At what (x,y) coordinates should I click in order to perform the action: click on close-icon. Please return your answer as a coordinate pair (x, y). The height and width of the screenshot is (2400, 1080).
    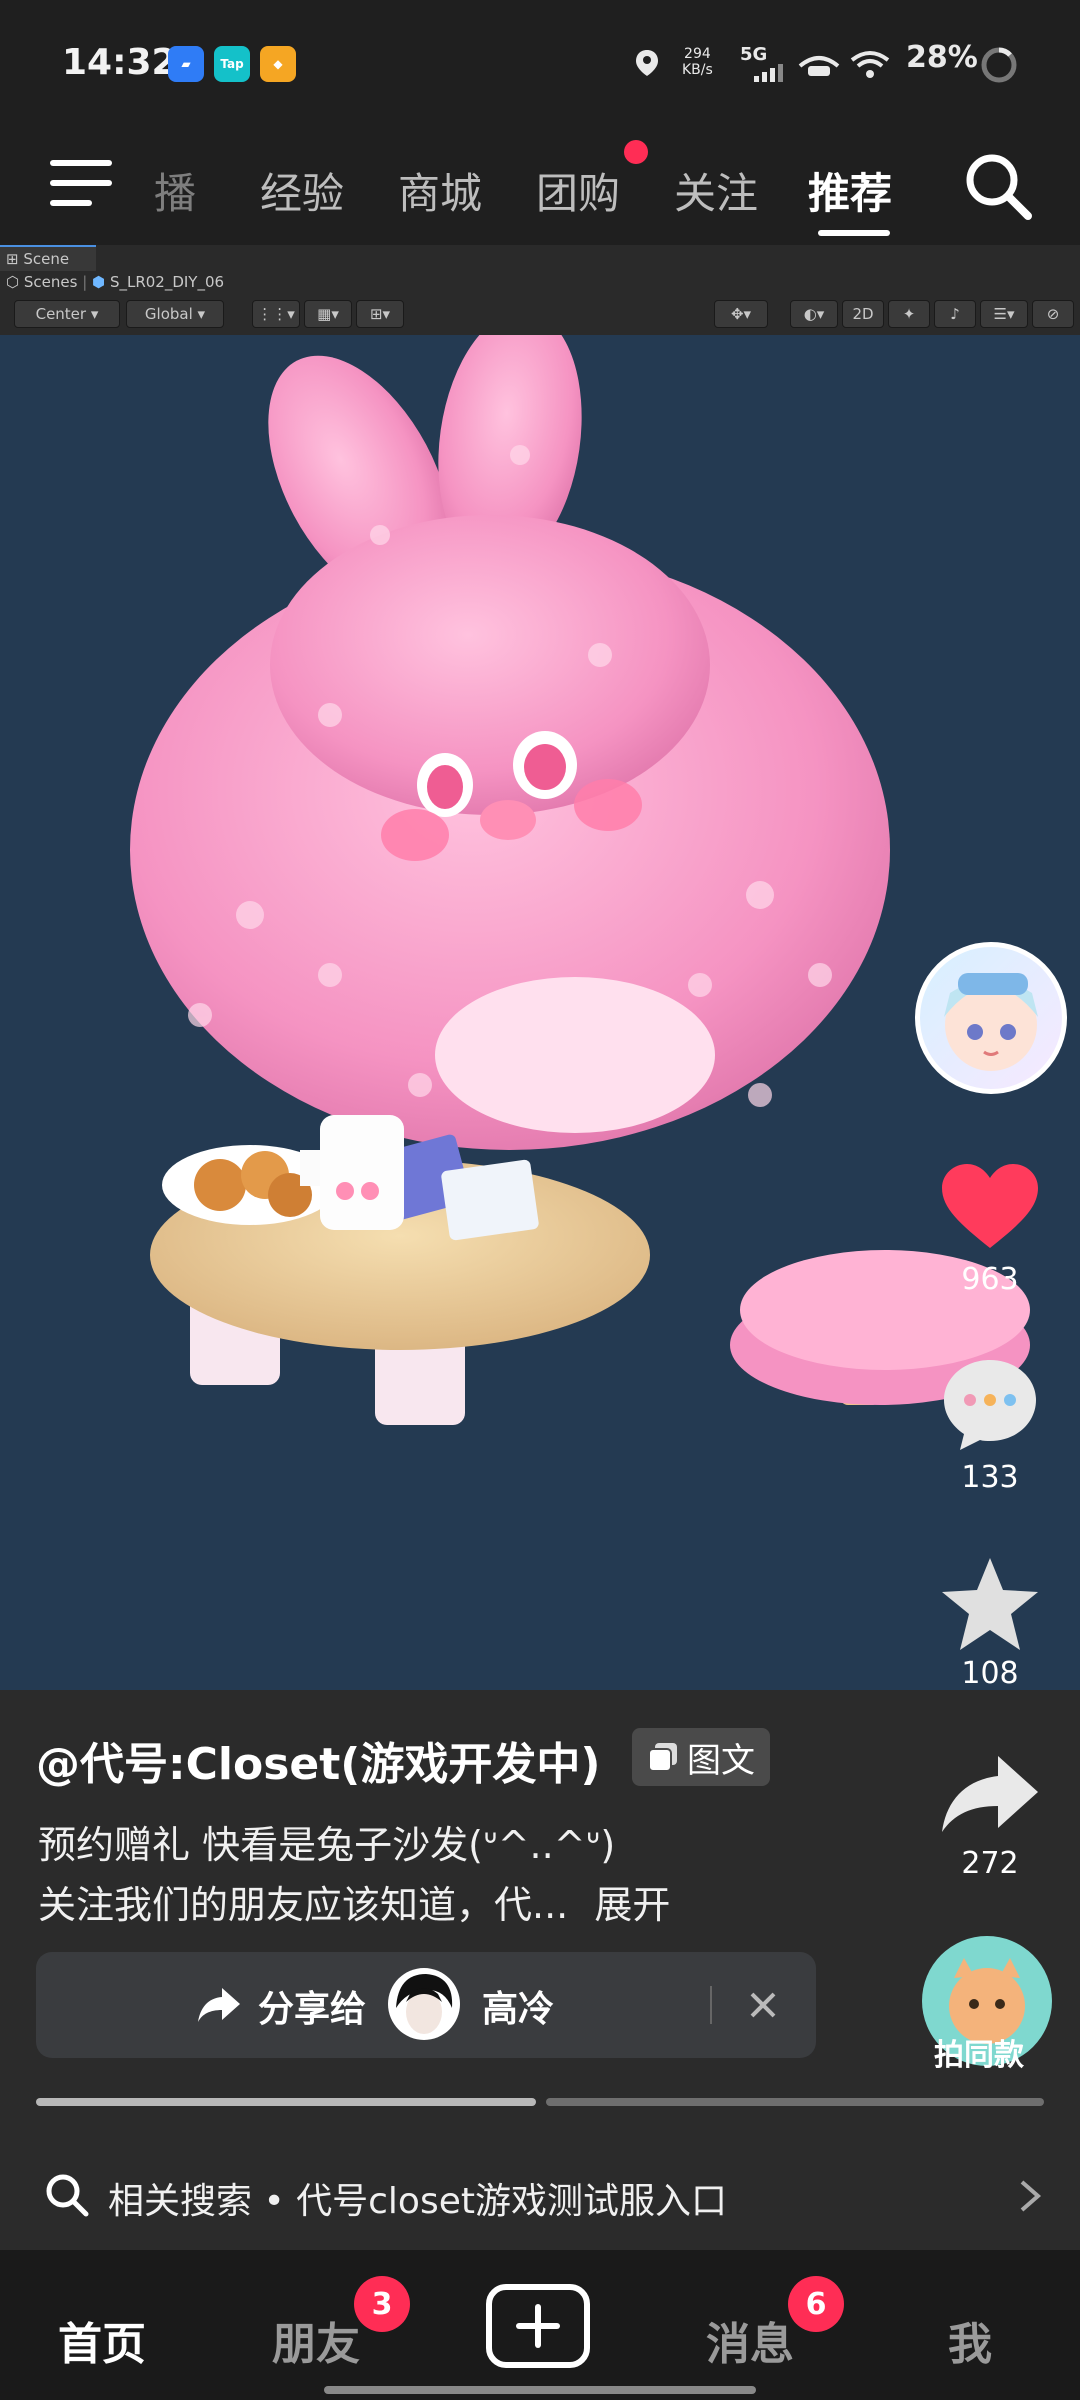
    Looking at the image, I should click on (763, 2005).